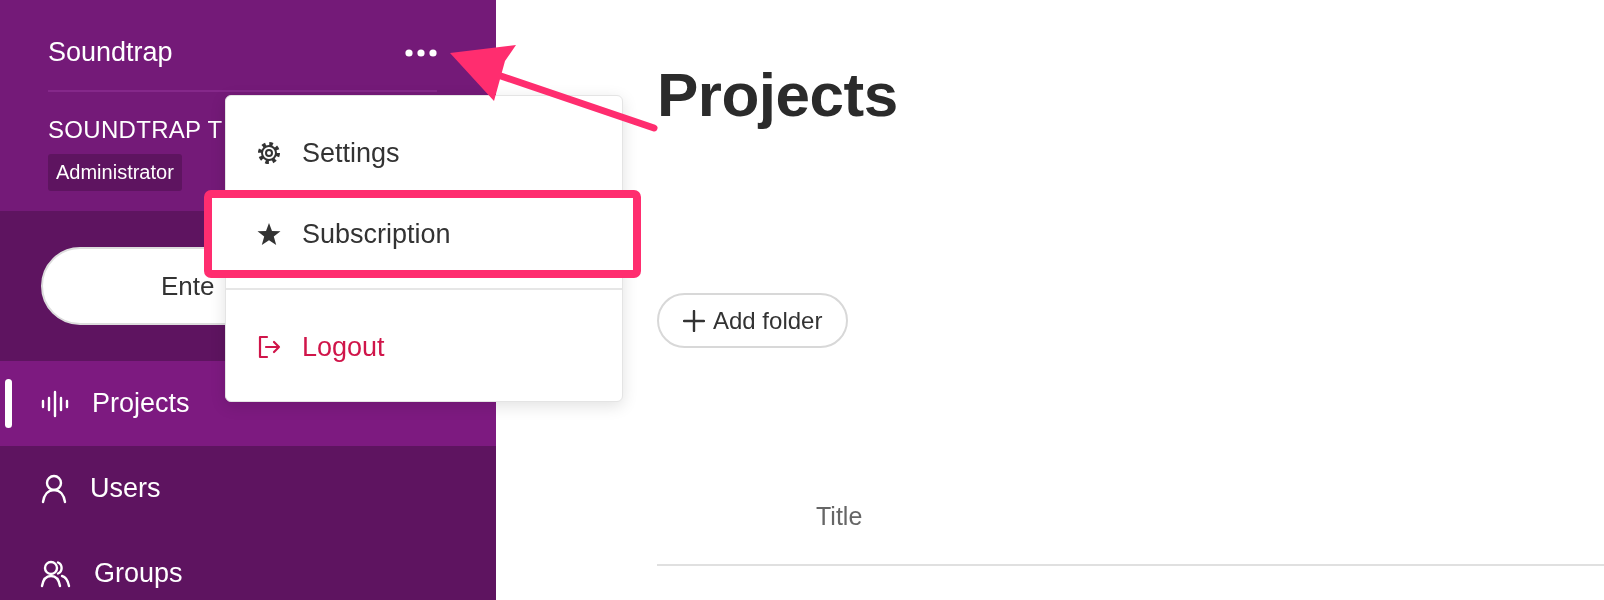  I want to click on app-name: Soundtrap, so click(110, 52).